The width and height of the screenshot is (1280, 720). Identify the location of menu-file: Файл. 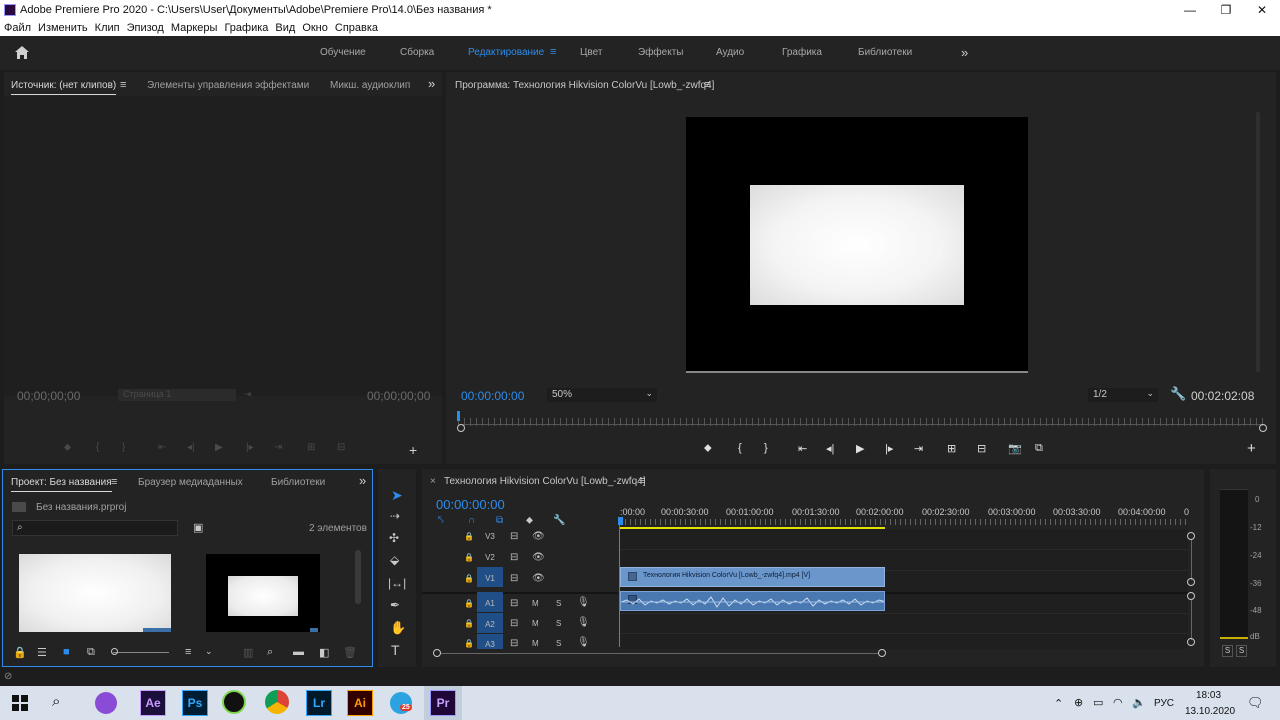
(17, 28).